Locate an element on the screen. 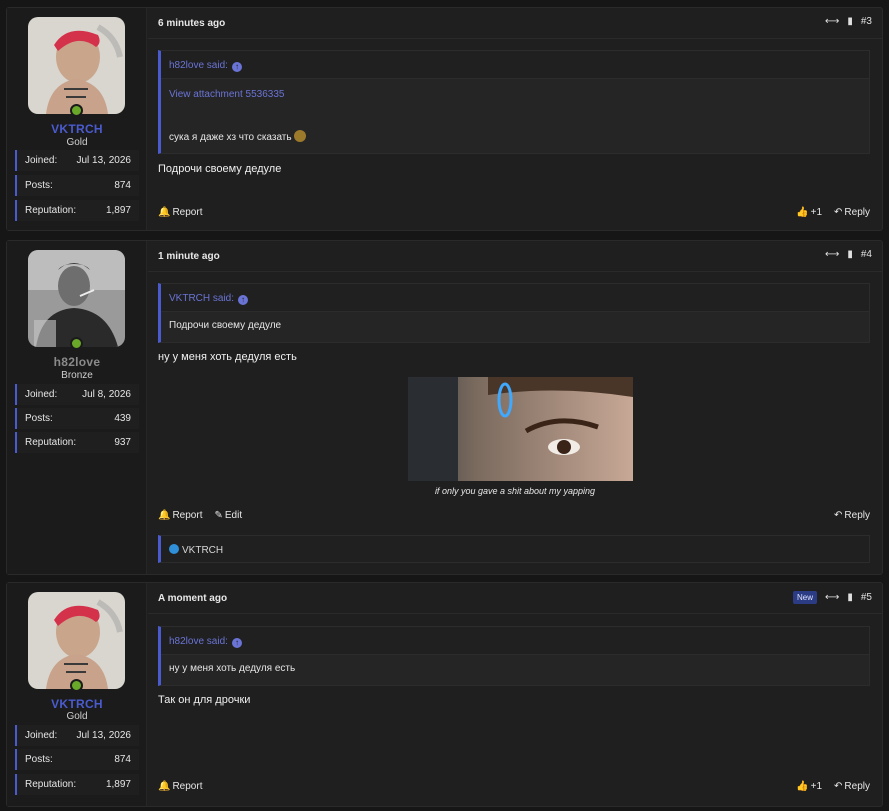  stat-posts: Posts: 439 is located at coordinates (77, 418).